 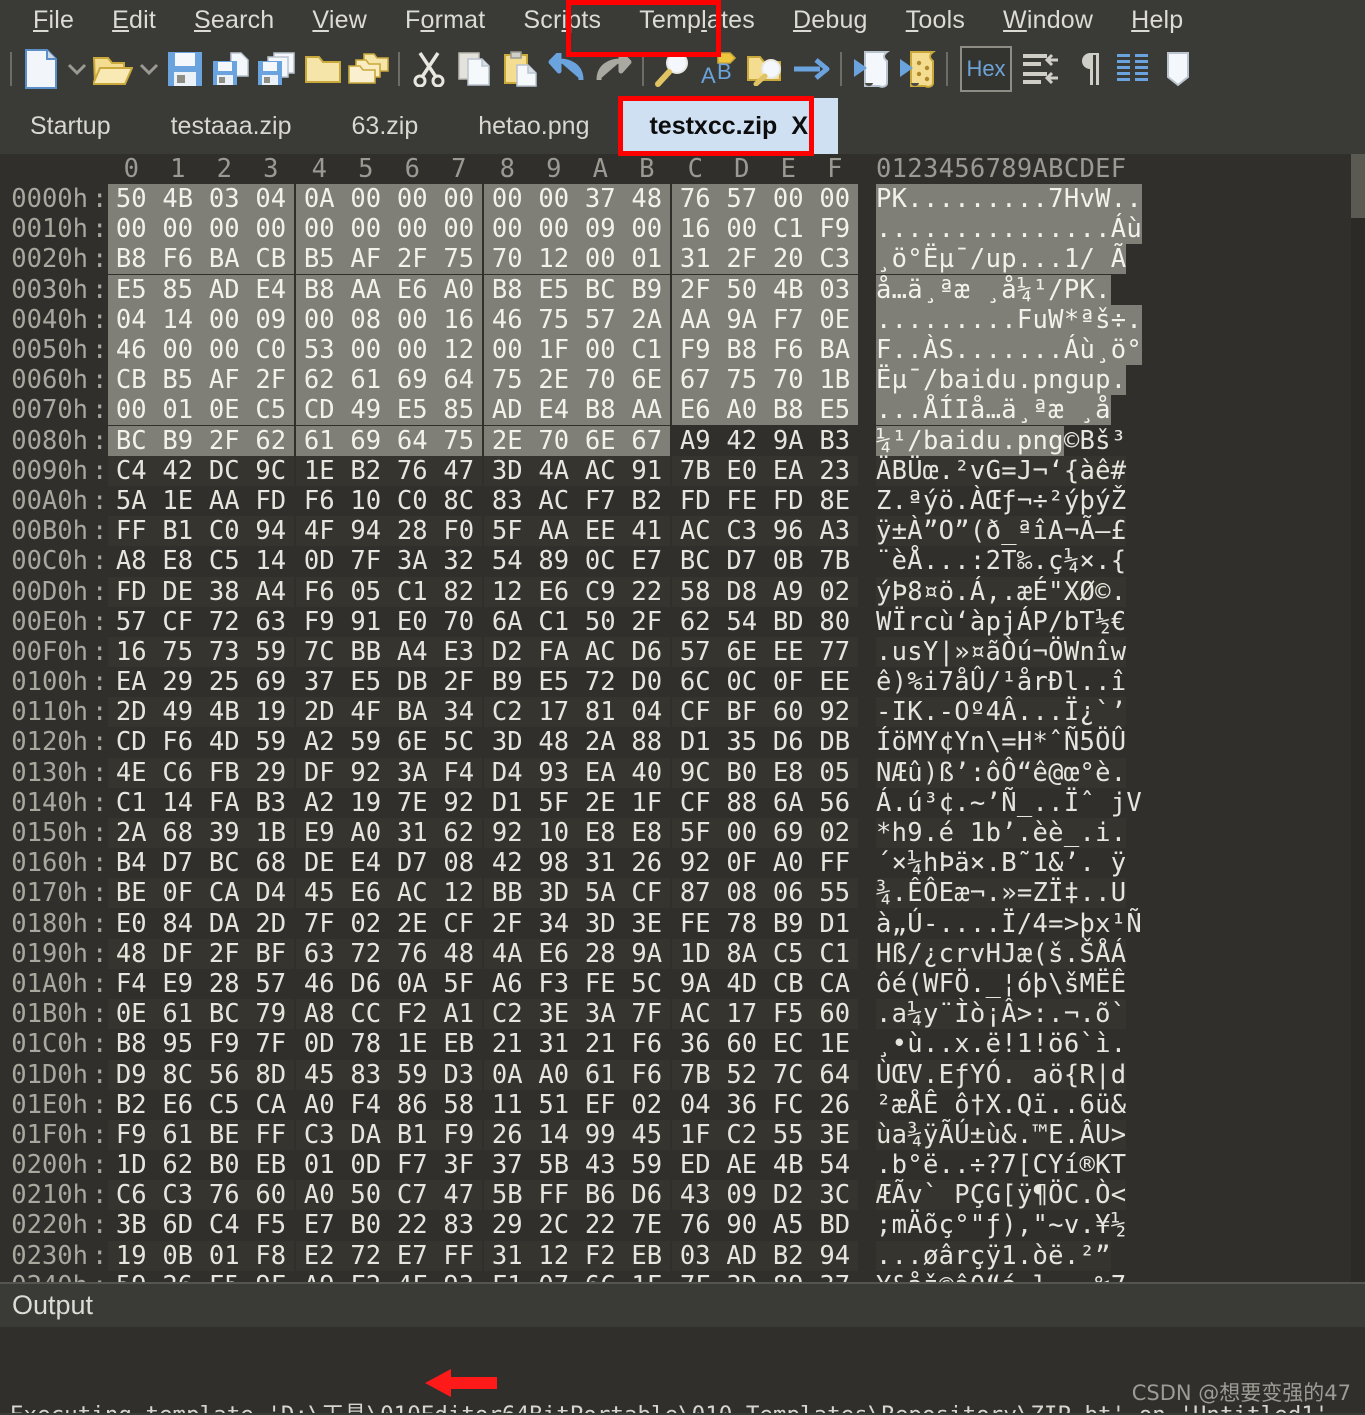 What do you see at coordinates (788, 1074) in the screenshot?
I see `hex-byte: 7C` at bounding box center [788, 1074].